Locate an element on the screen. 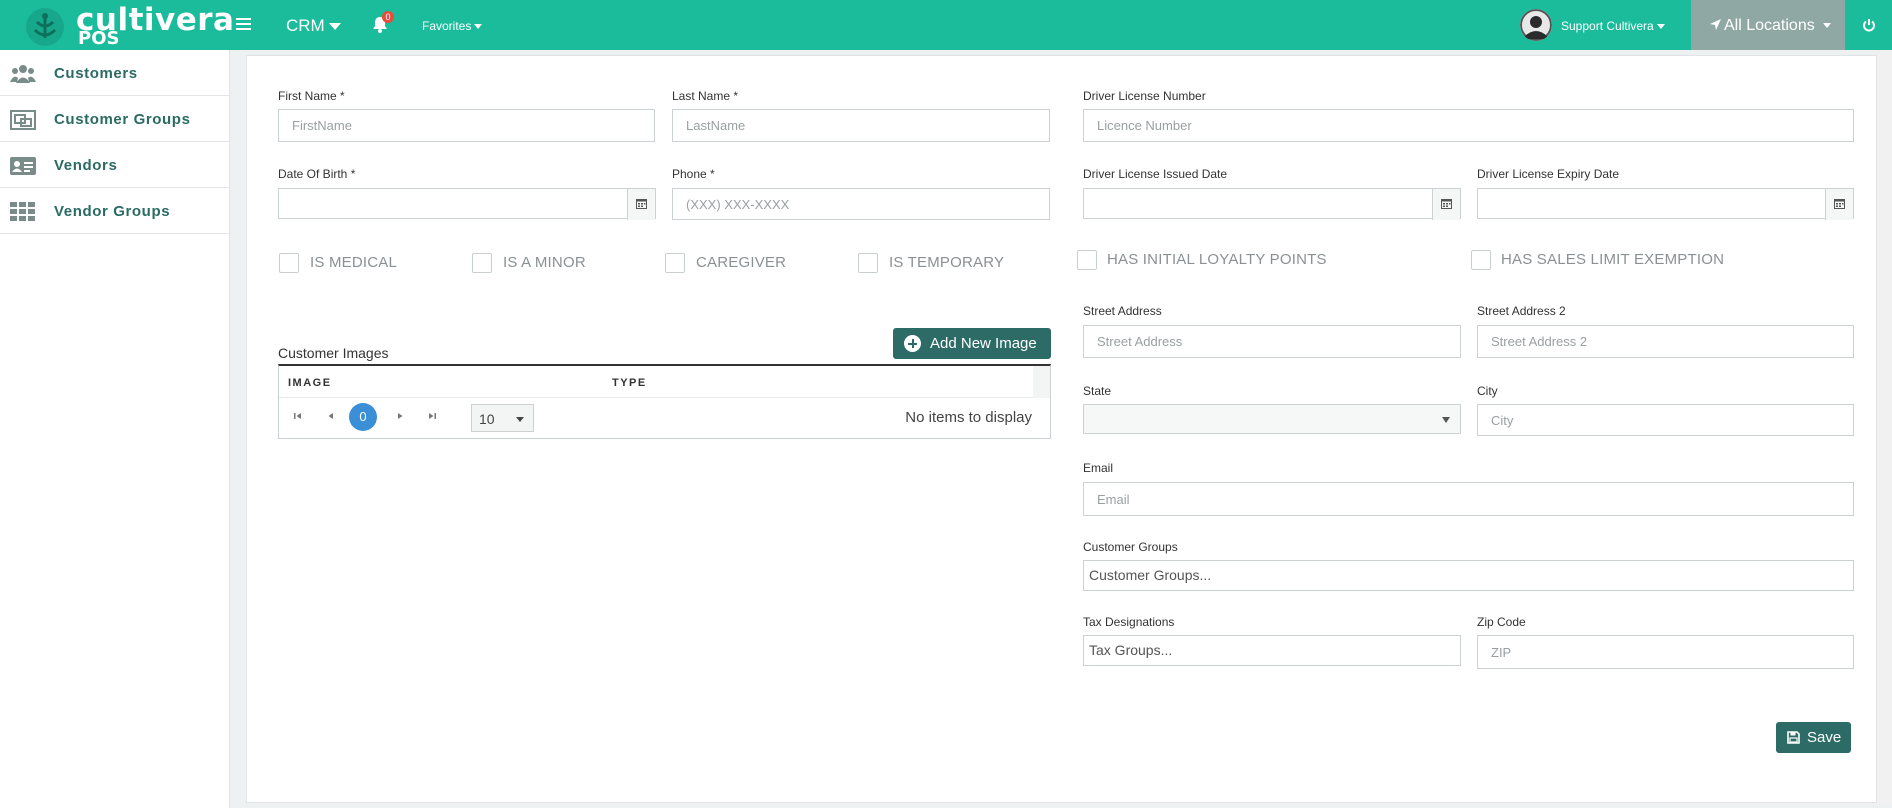 Image resolution: width=1892 pixels, height=808 pixels. sidebar-item-vendor-groups: Vendor Groups is located at coordinates (114, 211).